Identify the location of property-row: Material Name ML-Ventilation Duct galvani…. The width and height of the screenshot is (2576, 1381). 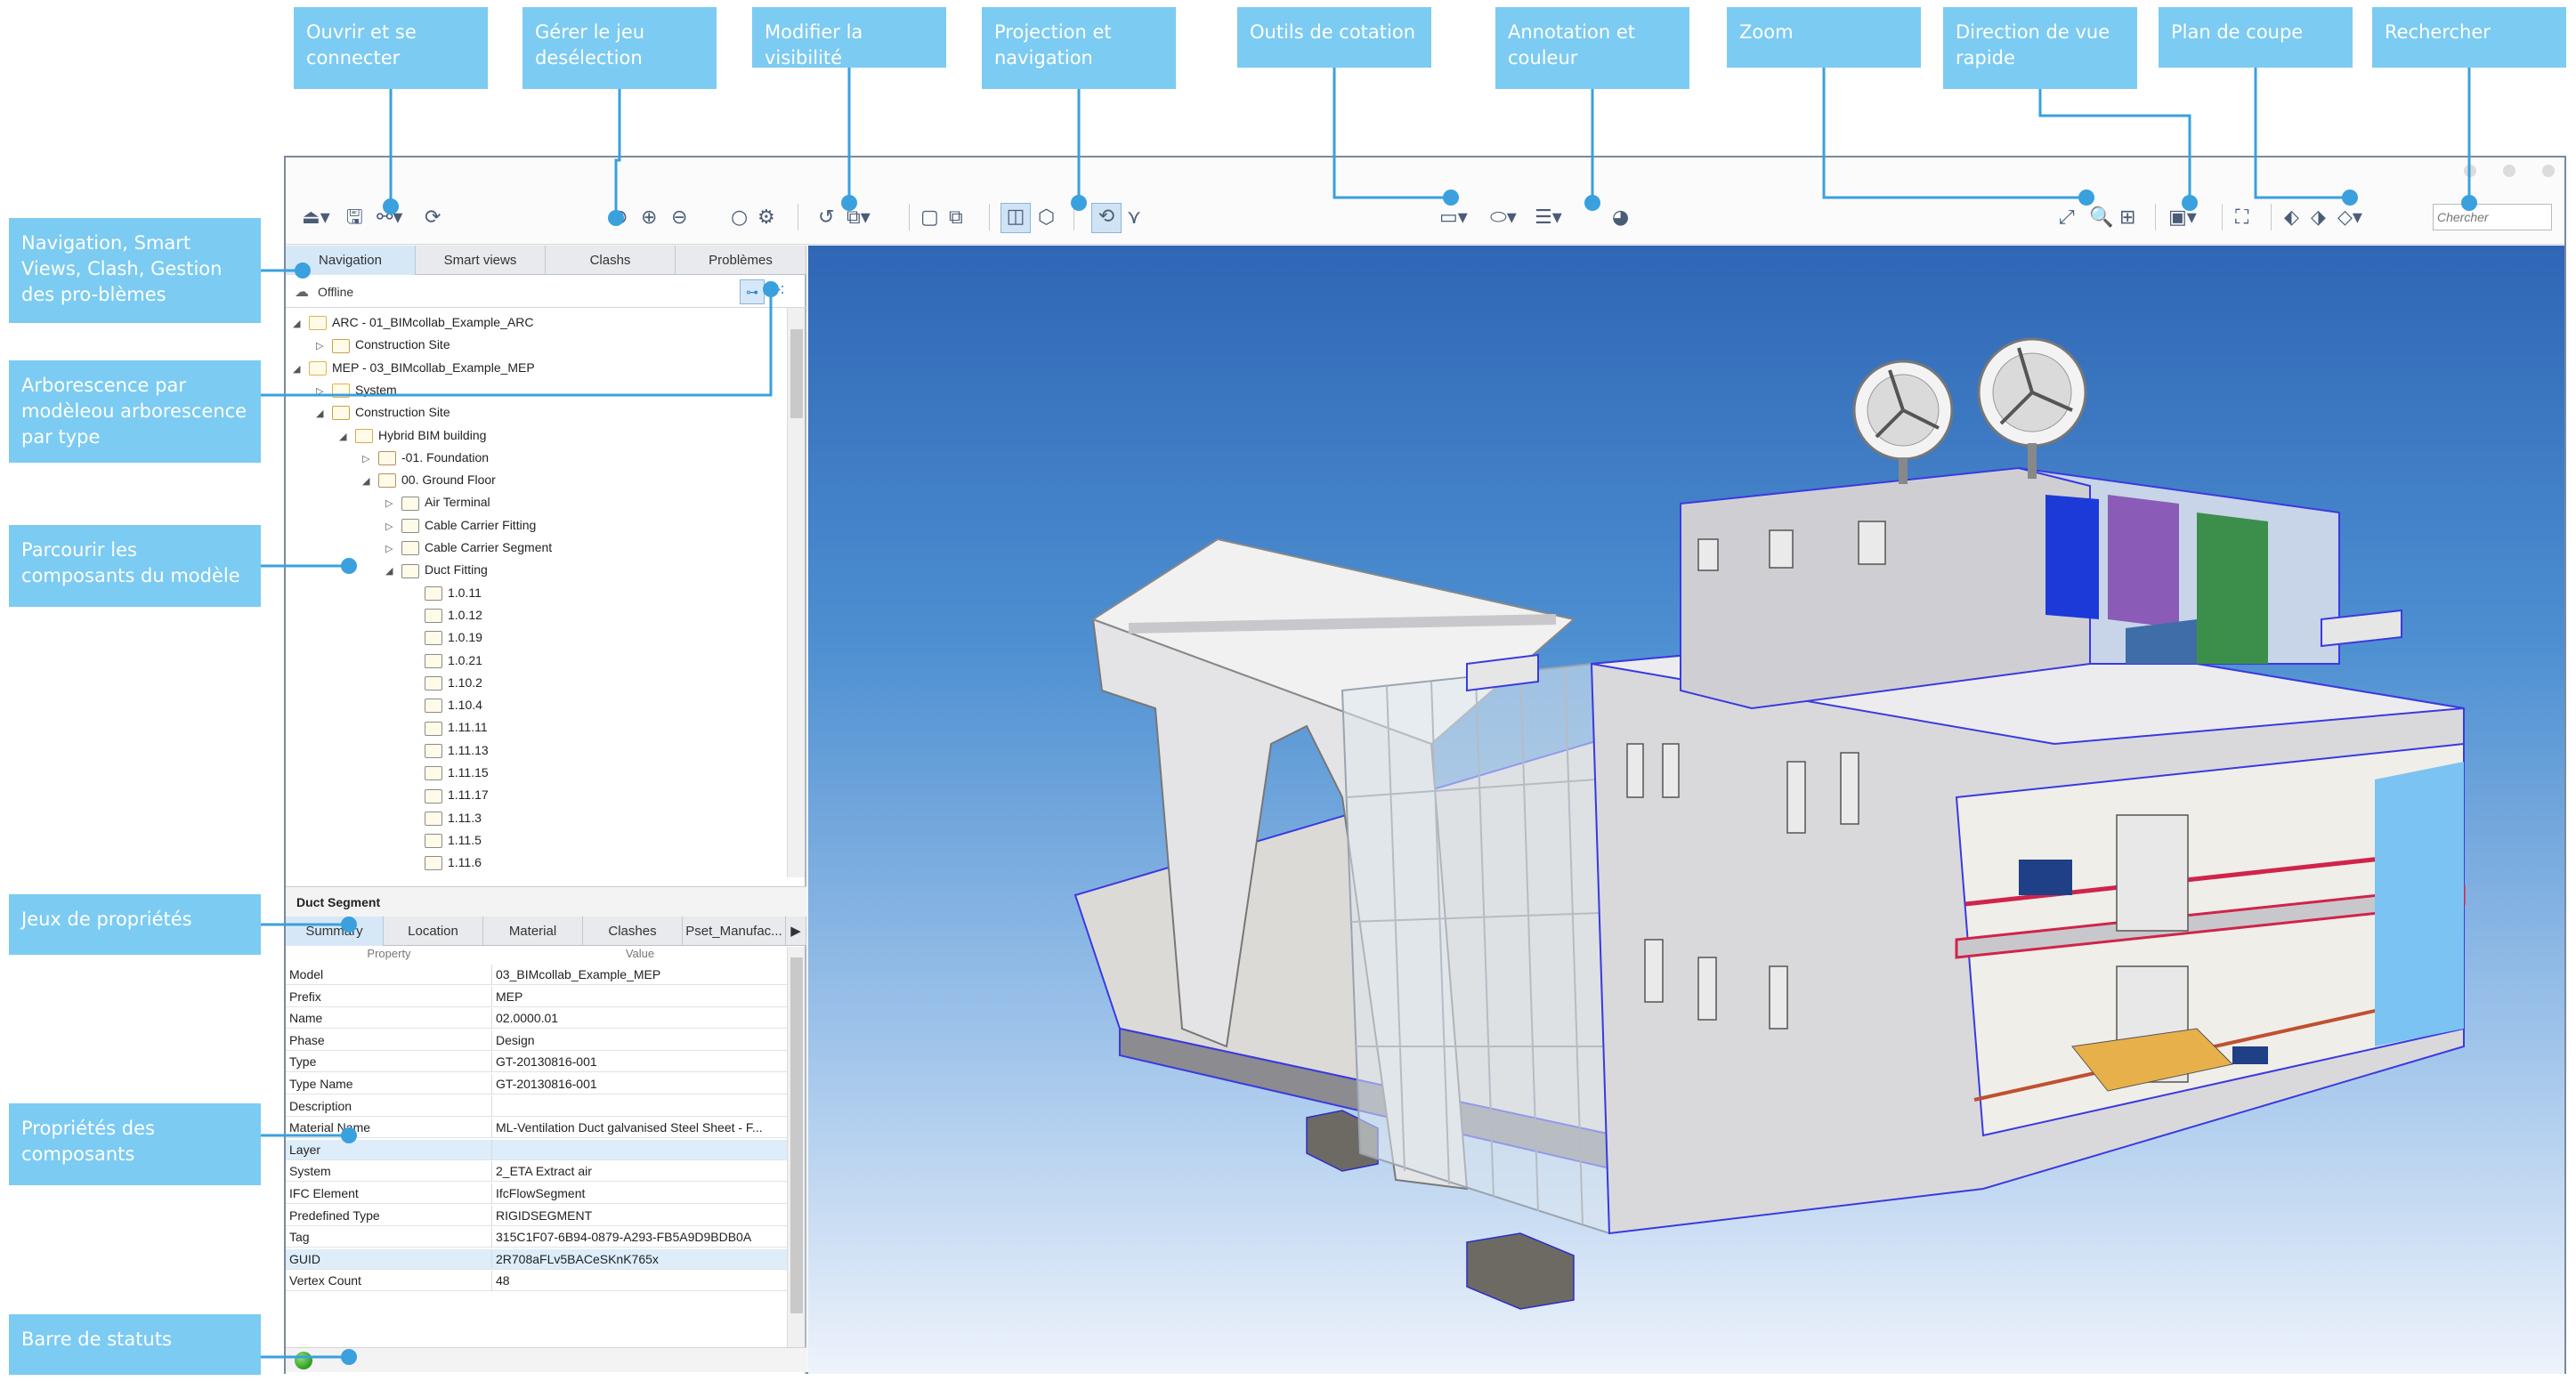
(537, 1128).